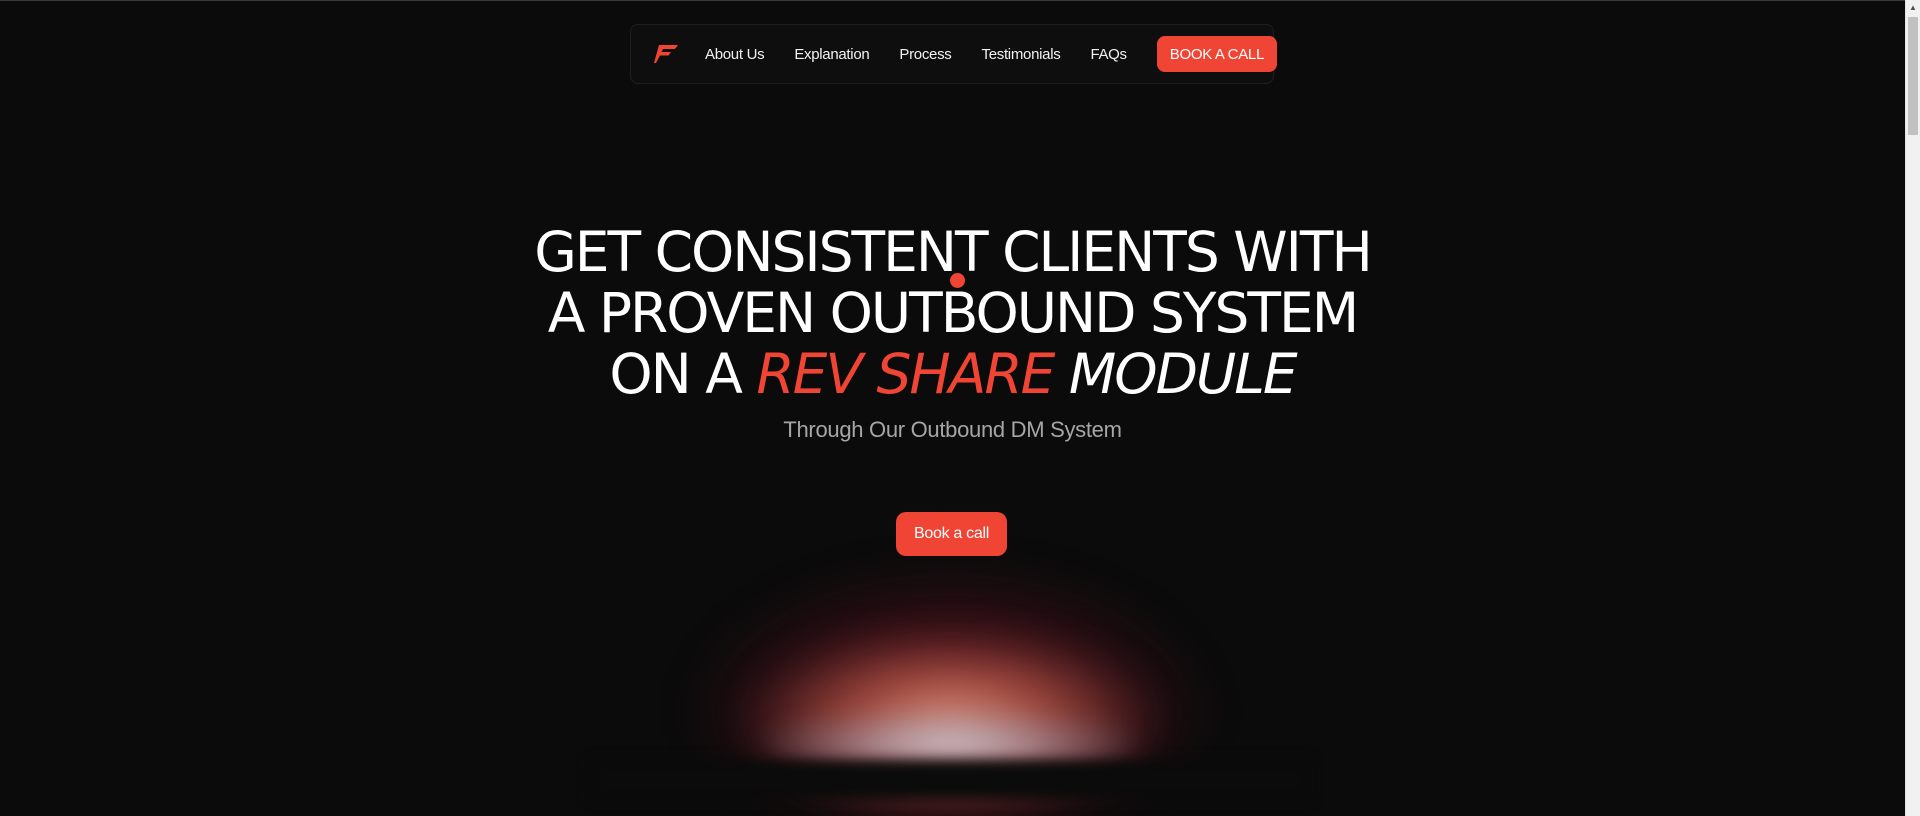 Image resolution: width=1920 pixels, height=816 pixels. What do you see at coordinates (676, 374) in the screenshot?
I see `hero-title-line-3-prefix: ON A` at bounding box center [676, 374].